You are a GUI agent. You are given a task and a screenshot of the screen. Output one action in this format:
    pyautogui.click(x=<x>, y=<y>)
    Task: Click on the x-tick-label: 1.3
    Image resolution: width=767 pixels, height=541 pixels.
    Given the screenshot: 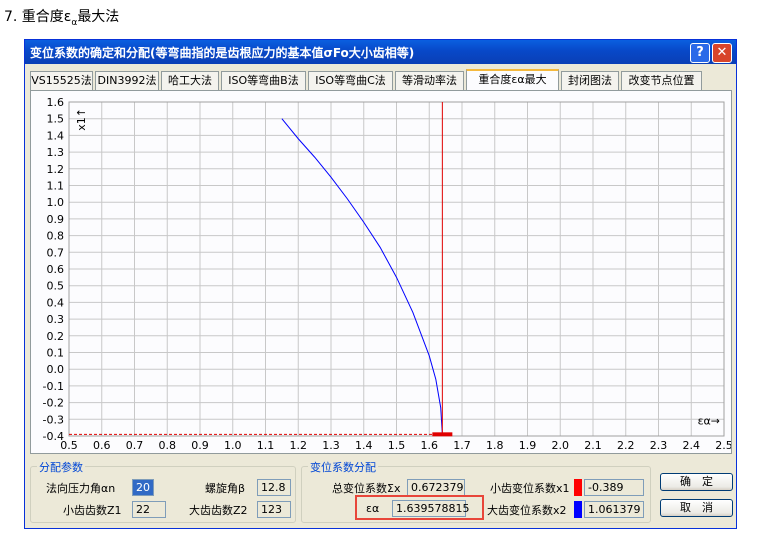 What is the action you would take?
    pyautogui.click(x=331, y=445)
    